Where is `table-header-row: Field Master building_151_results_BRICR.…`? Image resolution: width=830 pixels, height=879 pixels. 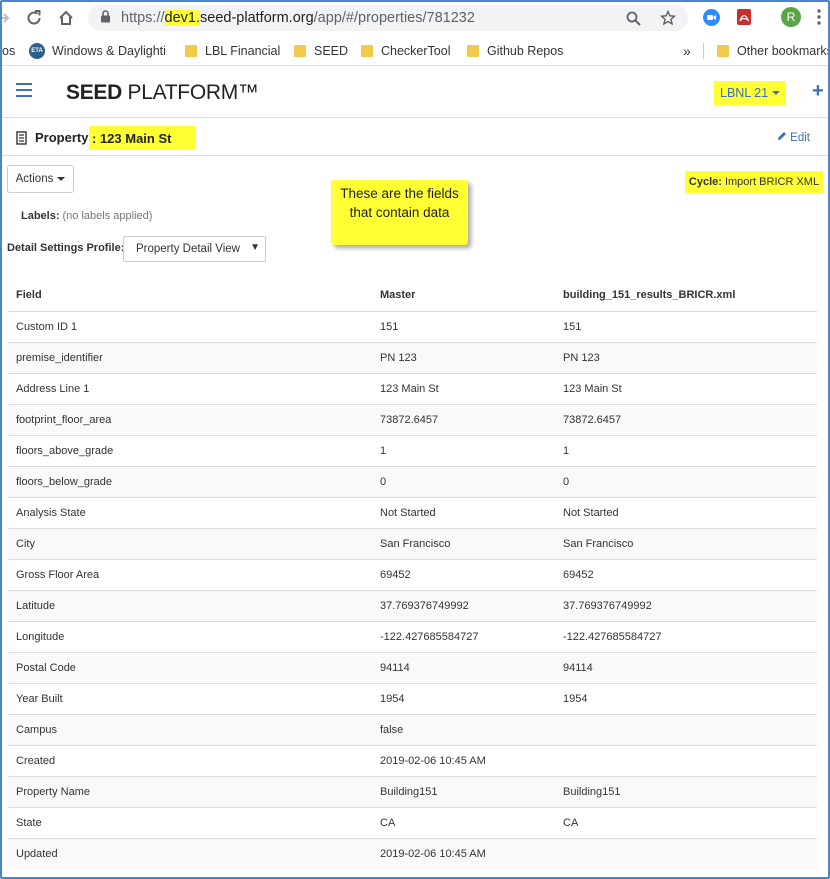
table-header-row: Field Master building_151_results_BRICR.… is located at coordinates (412, 296).